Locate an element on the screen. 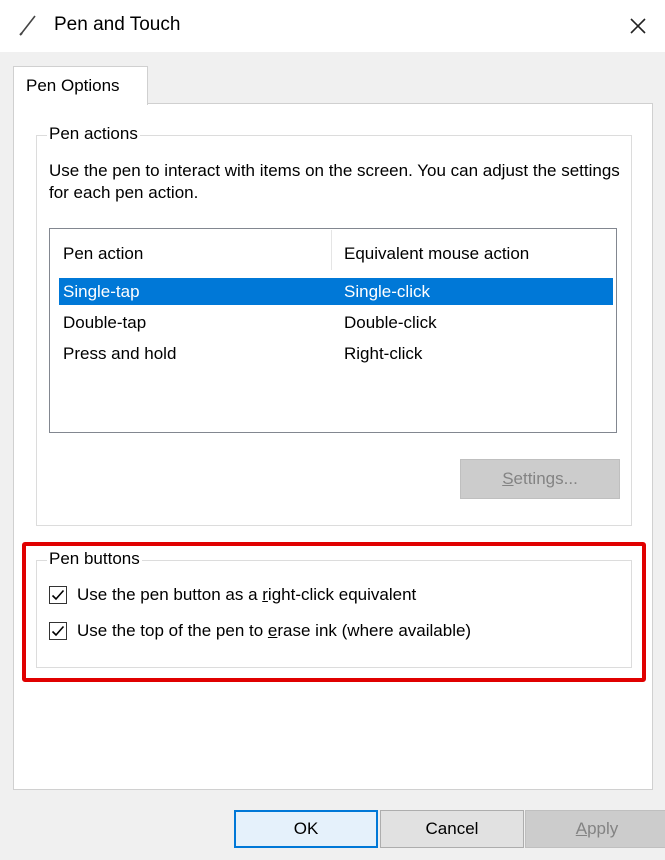 The image size is (665, 860). ok-button: OK is located at coordinates (306, 829).